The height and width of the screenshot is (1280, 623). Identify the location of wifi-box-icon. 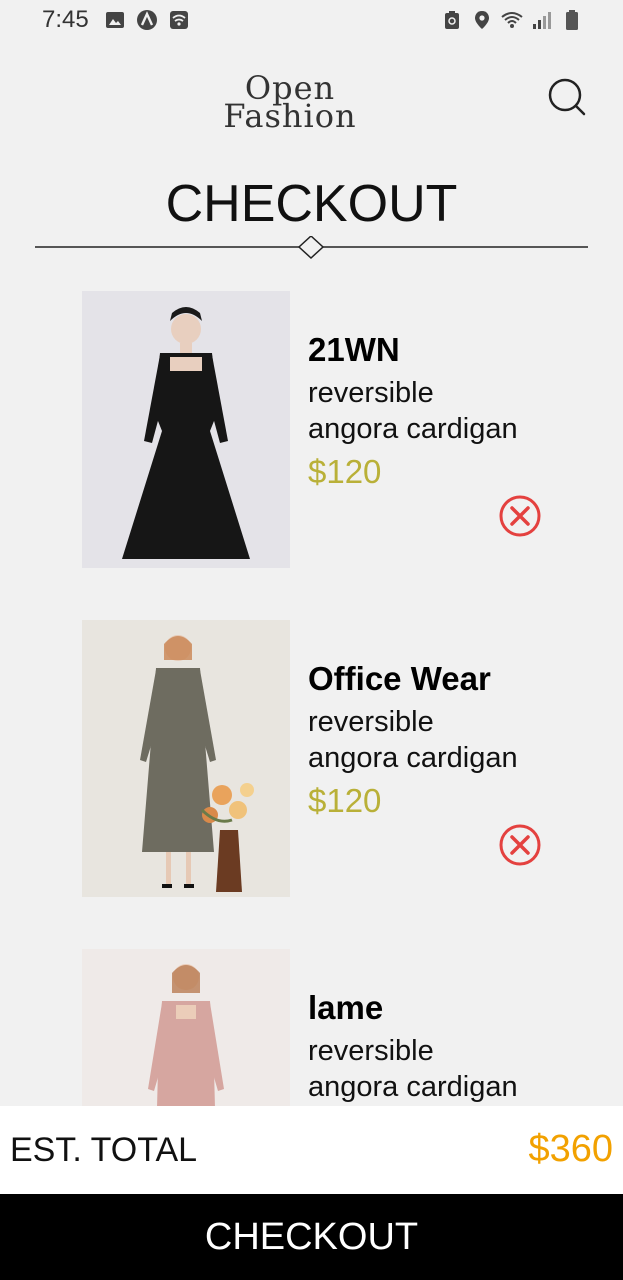
(179, 20).